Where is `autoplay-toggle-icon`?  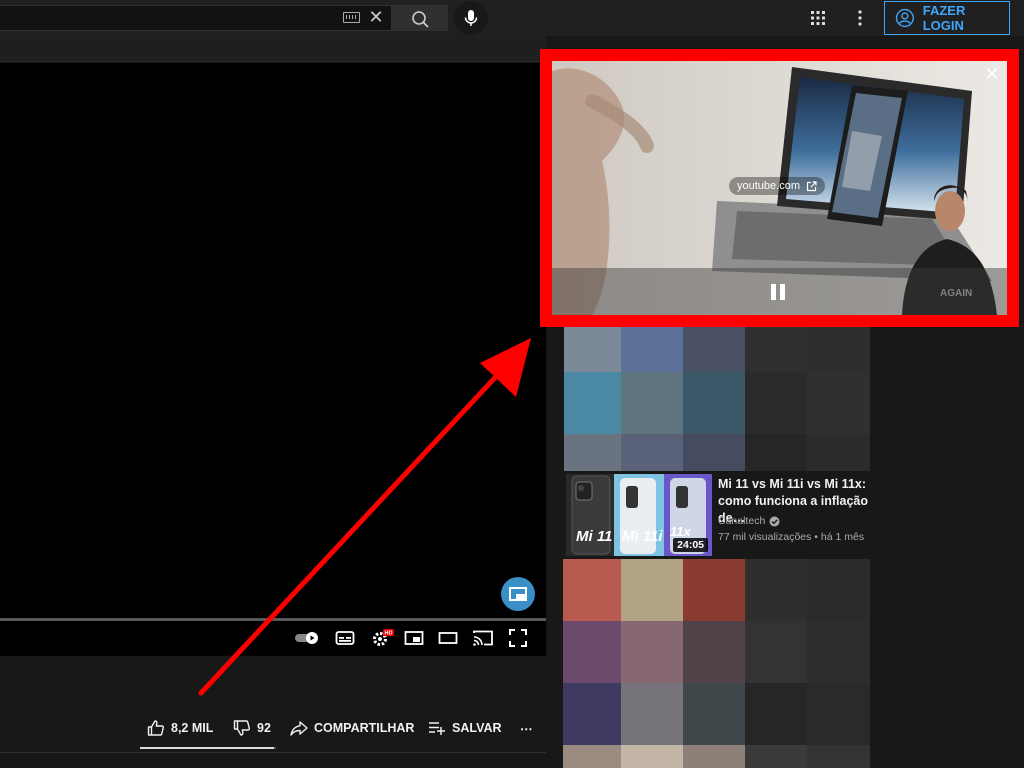 autoplay-toggle-icon is located at coordinates (307, 638).